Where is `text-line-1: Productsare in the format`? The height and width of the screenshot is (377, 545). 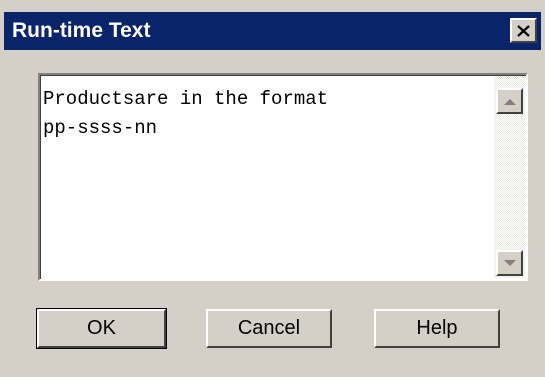
text-line-1: Productsare in the format is located at coordinates (186, 99).